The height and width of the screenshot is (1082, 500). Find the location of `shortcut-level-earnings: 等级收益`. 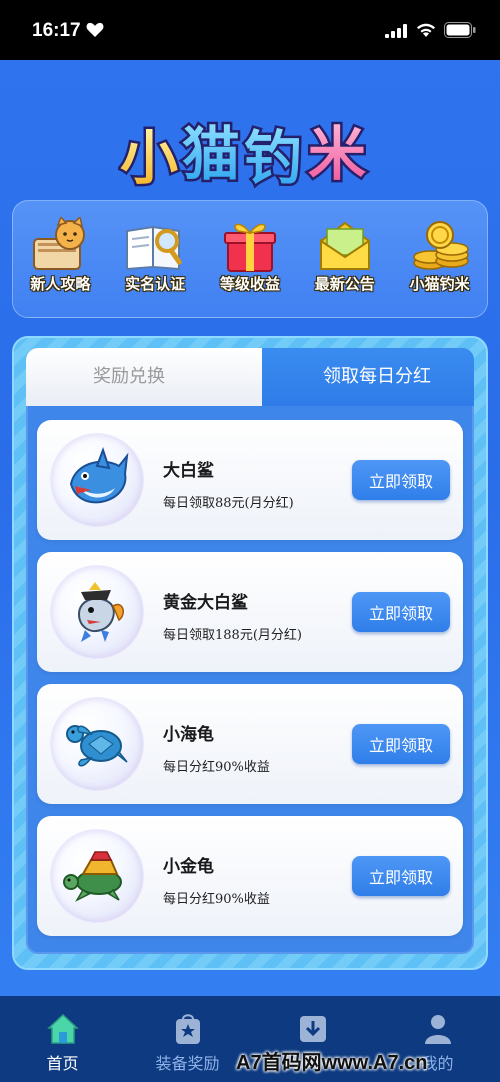

shortcut-level-earnings: 等级收益 is located at coordinates (250, 255).